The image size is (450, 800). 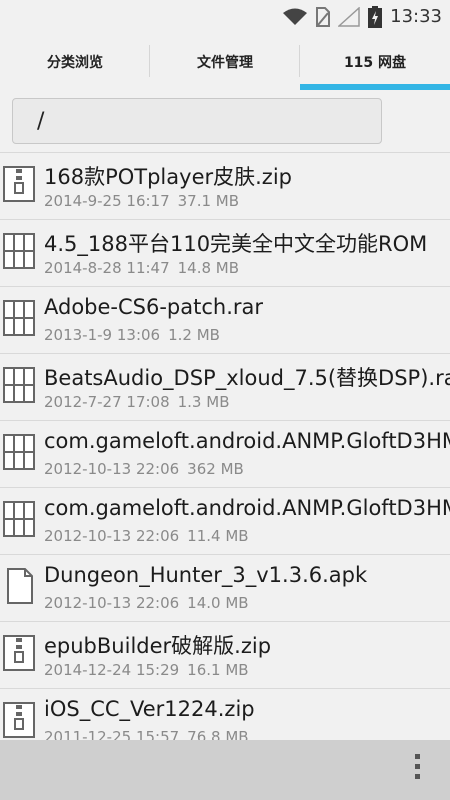 I want to click on file-name: iOS_CC_Ver1224.zip, so click(x=149, y=709).